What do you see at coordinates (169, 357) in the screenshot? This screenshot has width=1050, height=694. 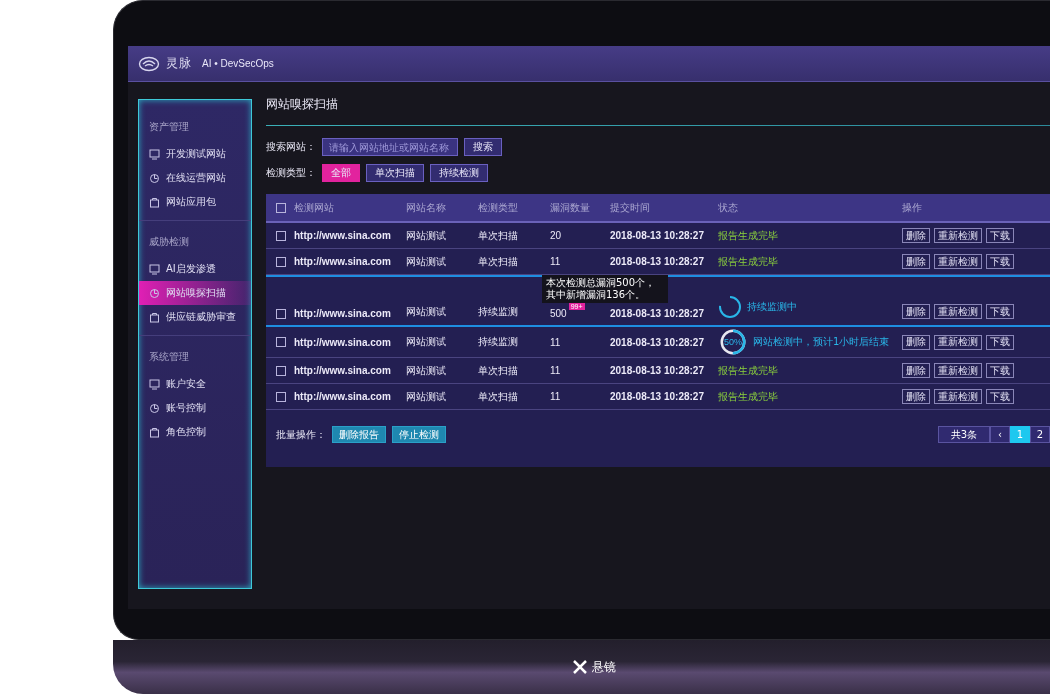 I see `sidebar-group-title: 系统管理` at bounding box center [169, 357].